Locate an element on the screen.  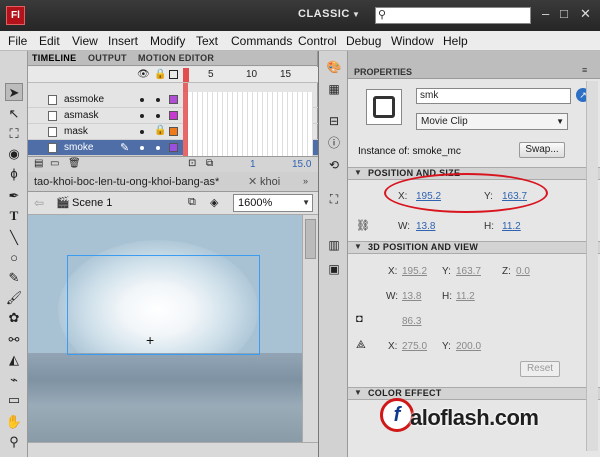
tabs-overflow-icon: » is located at coordinates (305, 181).